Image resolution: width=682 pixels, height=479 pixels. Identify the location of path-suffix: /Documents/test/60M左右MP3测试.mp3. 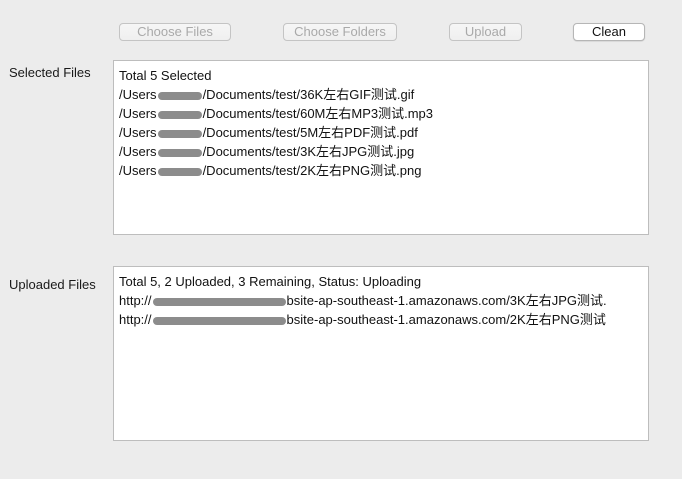
(318, 113).